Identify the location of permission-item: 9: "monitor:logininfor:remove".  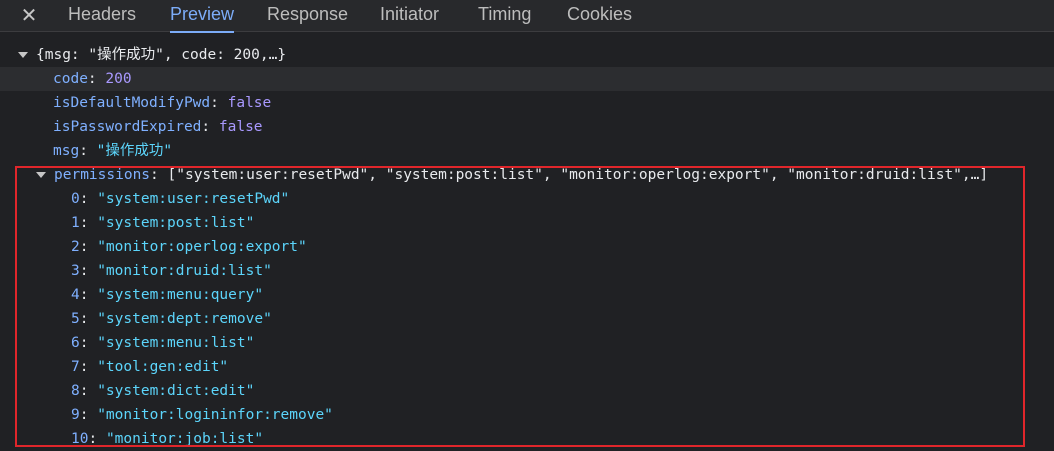
(202, 415).